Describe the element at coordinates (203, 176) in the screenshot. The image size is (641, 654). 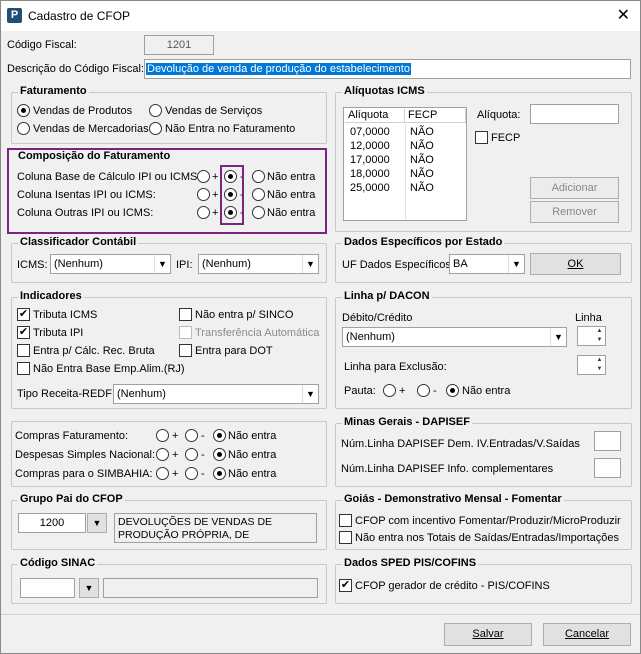
I see `composicao-base-plus-radio` at that location.